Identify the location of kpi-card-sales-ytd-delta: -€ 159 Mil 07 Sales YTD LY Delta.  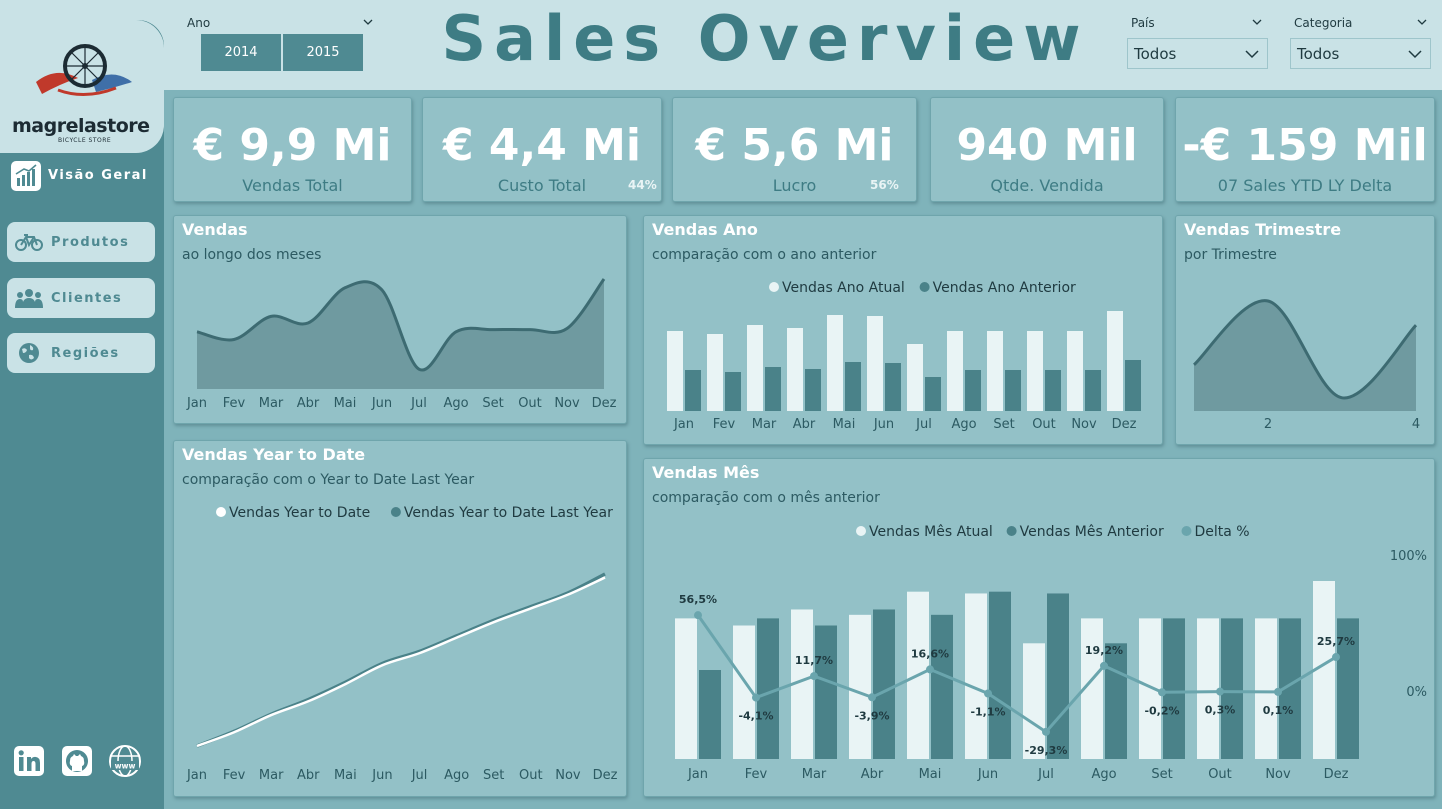
(1305, 149).